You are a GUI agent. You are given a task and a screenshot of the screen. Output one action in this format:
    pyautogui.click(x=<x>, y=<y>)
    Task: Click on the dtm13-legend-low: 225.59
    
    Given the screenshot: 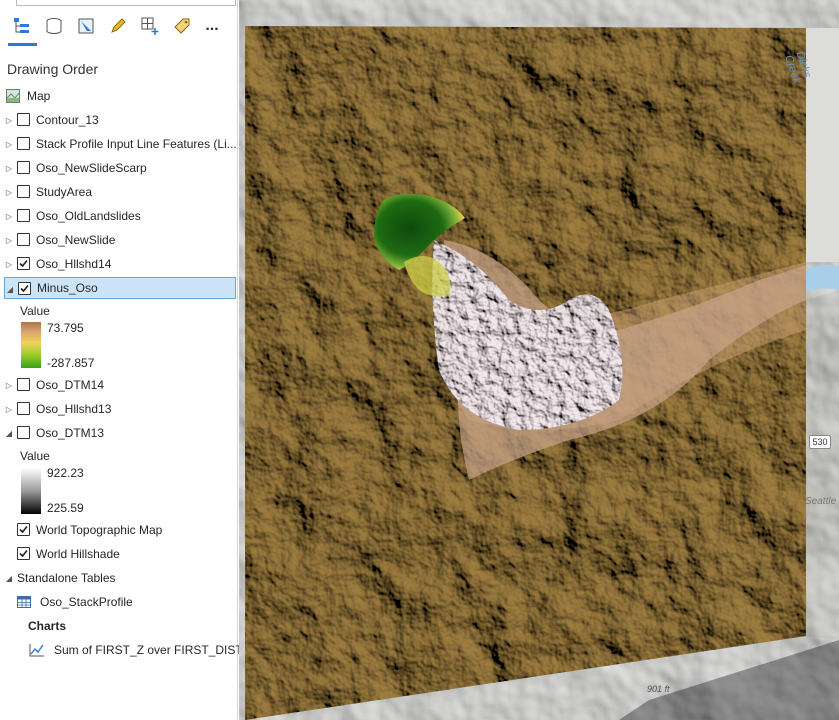 What is the action you would take?
    pyautogui.click(x=65, y=508)
    